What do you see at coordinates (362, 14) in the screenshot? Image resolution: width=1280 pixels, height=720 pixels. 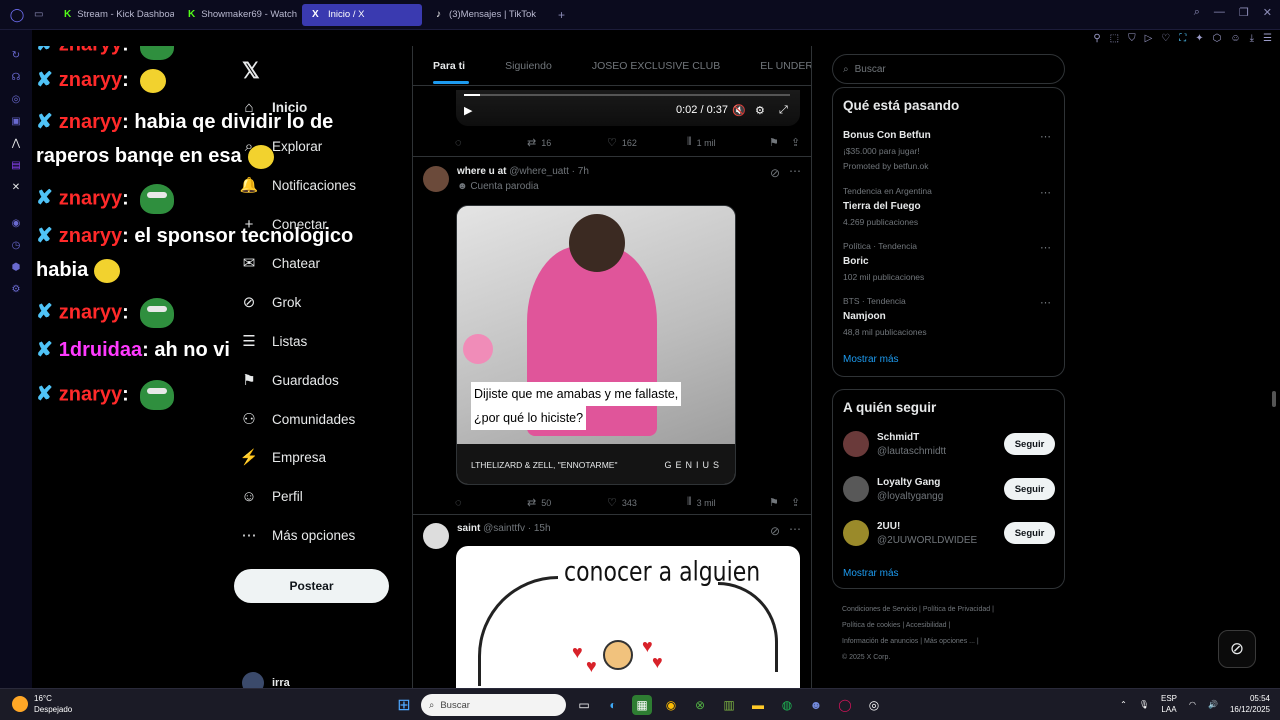 I see `browser-tab: X Inicio / X` at bounding box center [362, 14].